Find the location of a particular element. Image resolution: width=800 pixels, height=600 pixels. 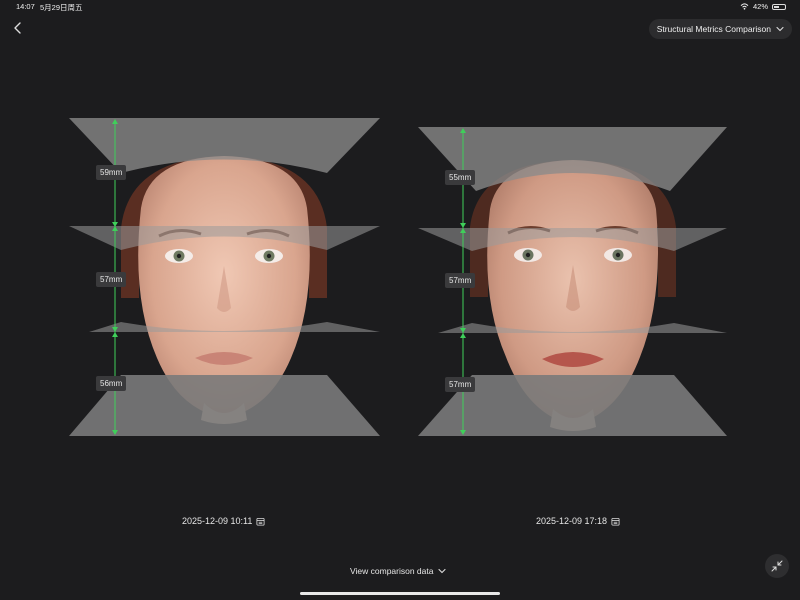

metric-upper: 59mm is located at coordinates (111, 172).